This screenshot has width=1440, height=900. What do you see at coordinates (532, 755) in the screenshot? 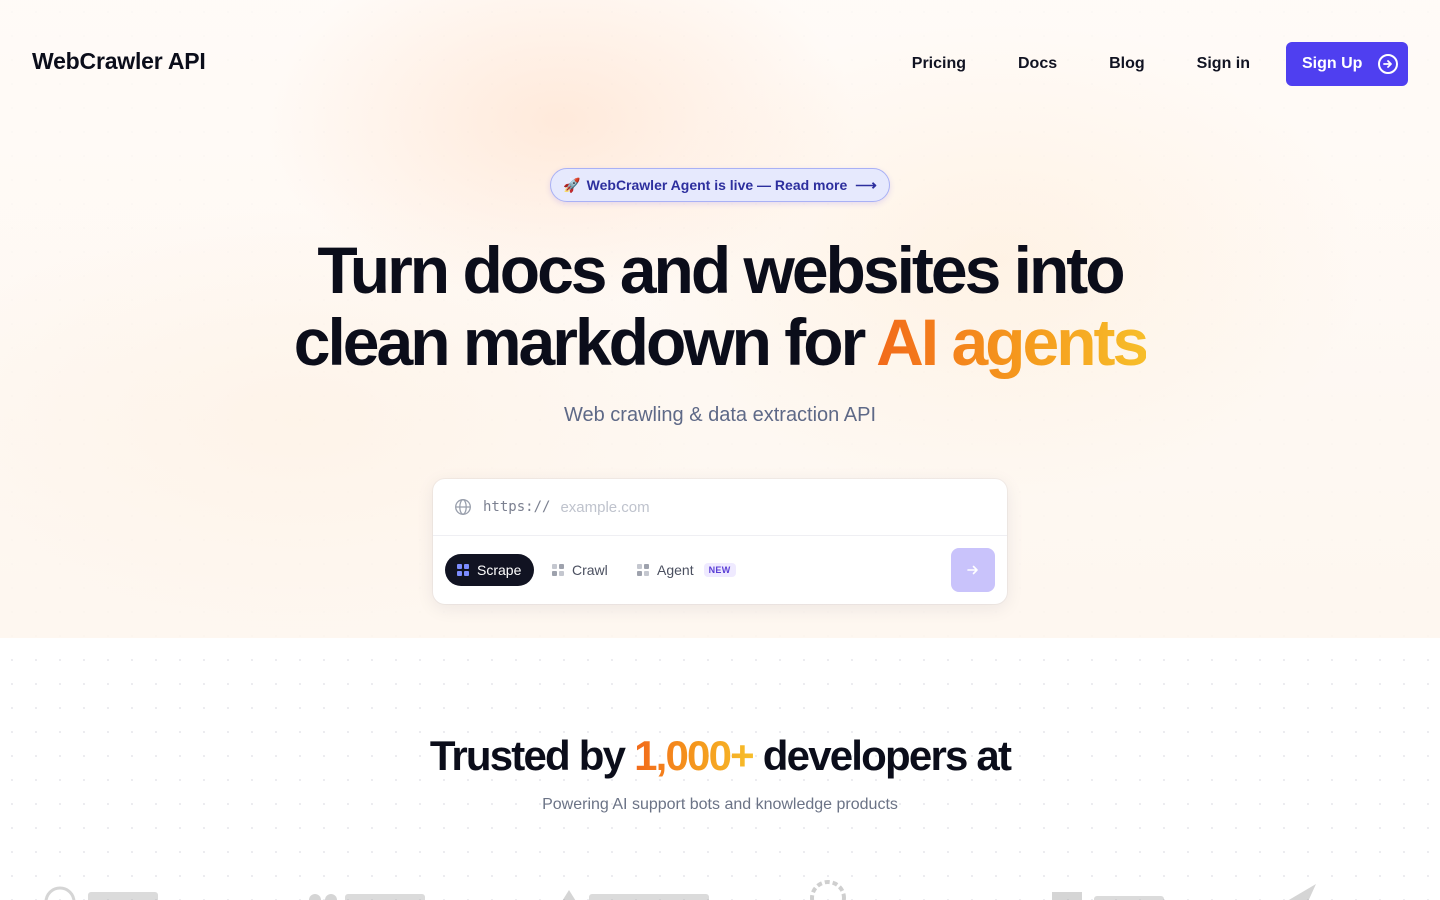
I see `trusted-before: Trusted by` at bounding box center [532, 755].